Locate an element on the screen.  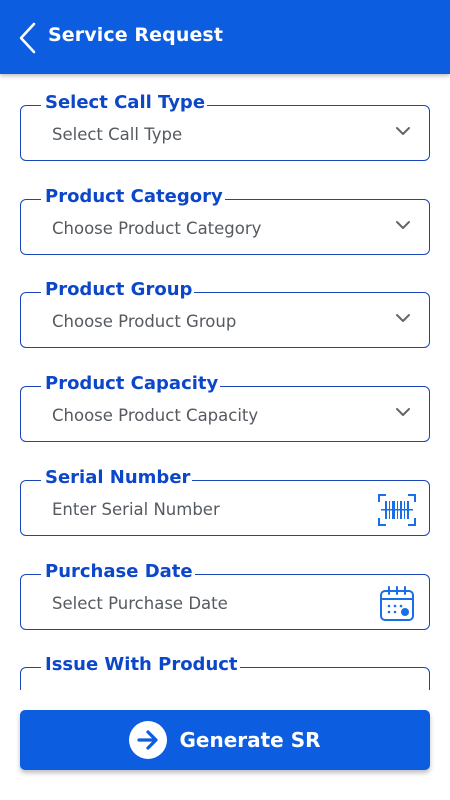
product-category-placeholder: Choose Product Category is located at coordinates (157, 228).